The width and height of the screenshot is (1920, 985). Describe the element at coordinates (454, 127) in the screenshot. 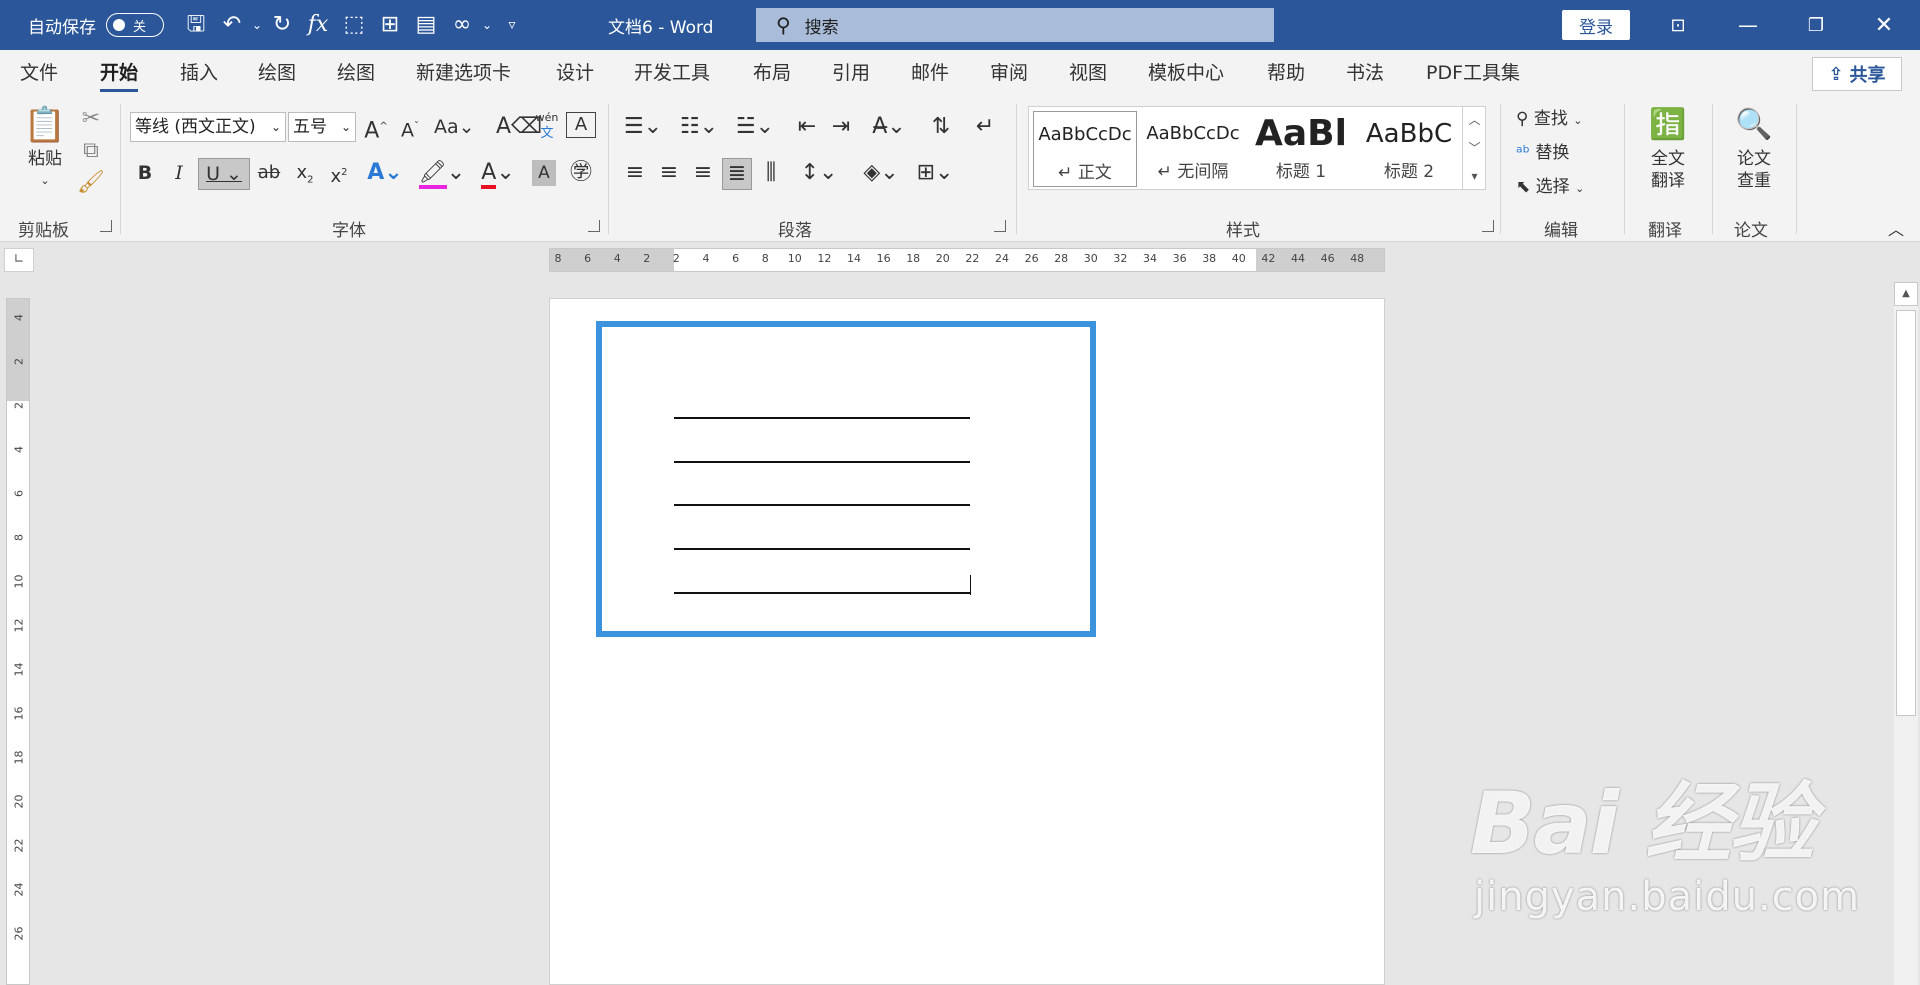

I see `change-case-icon: Aa⌄` at that location.